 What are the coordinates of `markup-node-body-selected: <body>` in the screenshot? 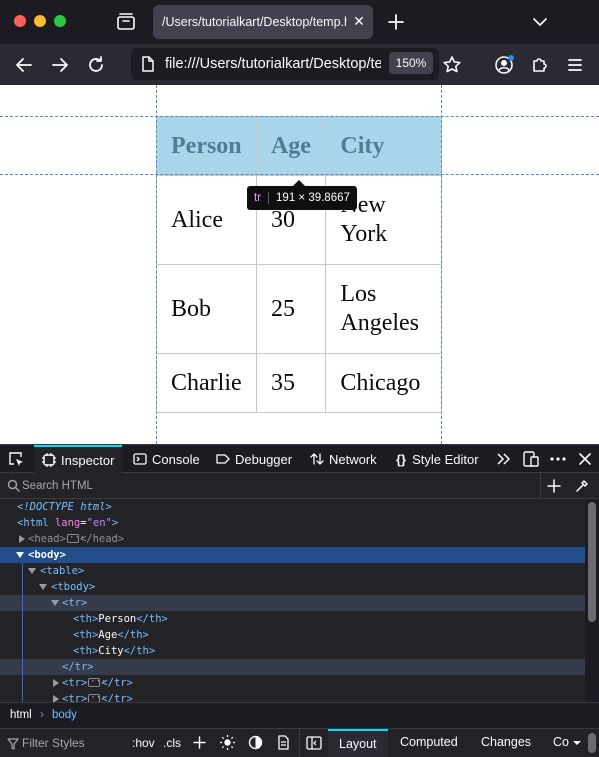 It's located at (292, 555).